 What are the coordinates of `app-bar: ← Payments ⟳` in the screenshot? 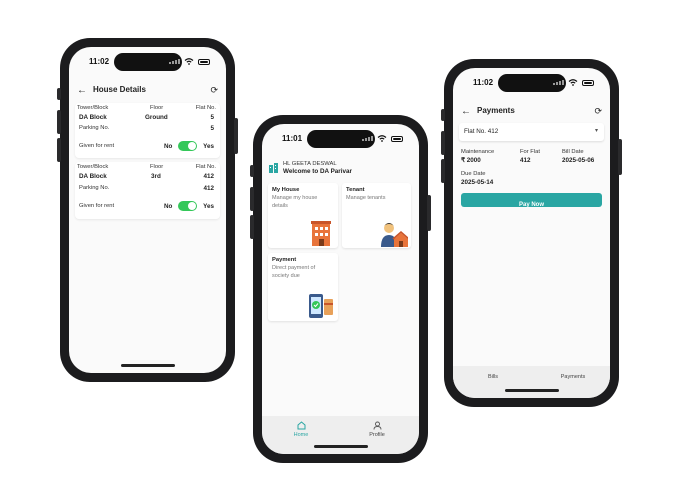 It's located at (531, 113).